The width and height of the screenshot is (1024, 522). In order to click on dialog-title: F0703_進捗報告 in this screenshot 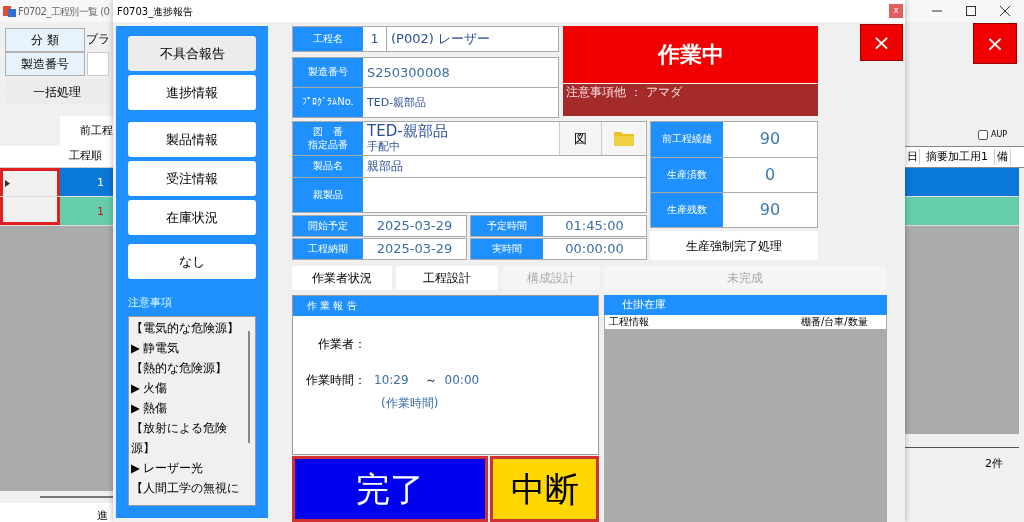, I will do `click(155, 11)`.